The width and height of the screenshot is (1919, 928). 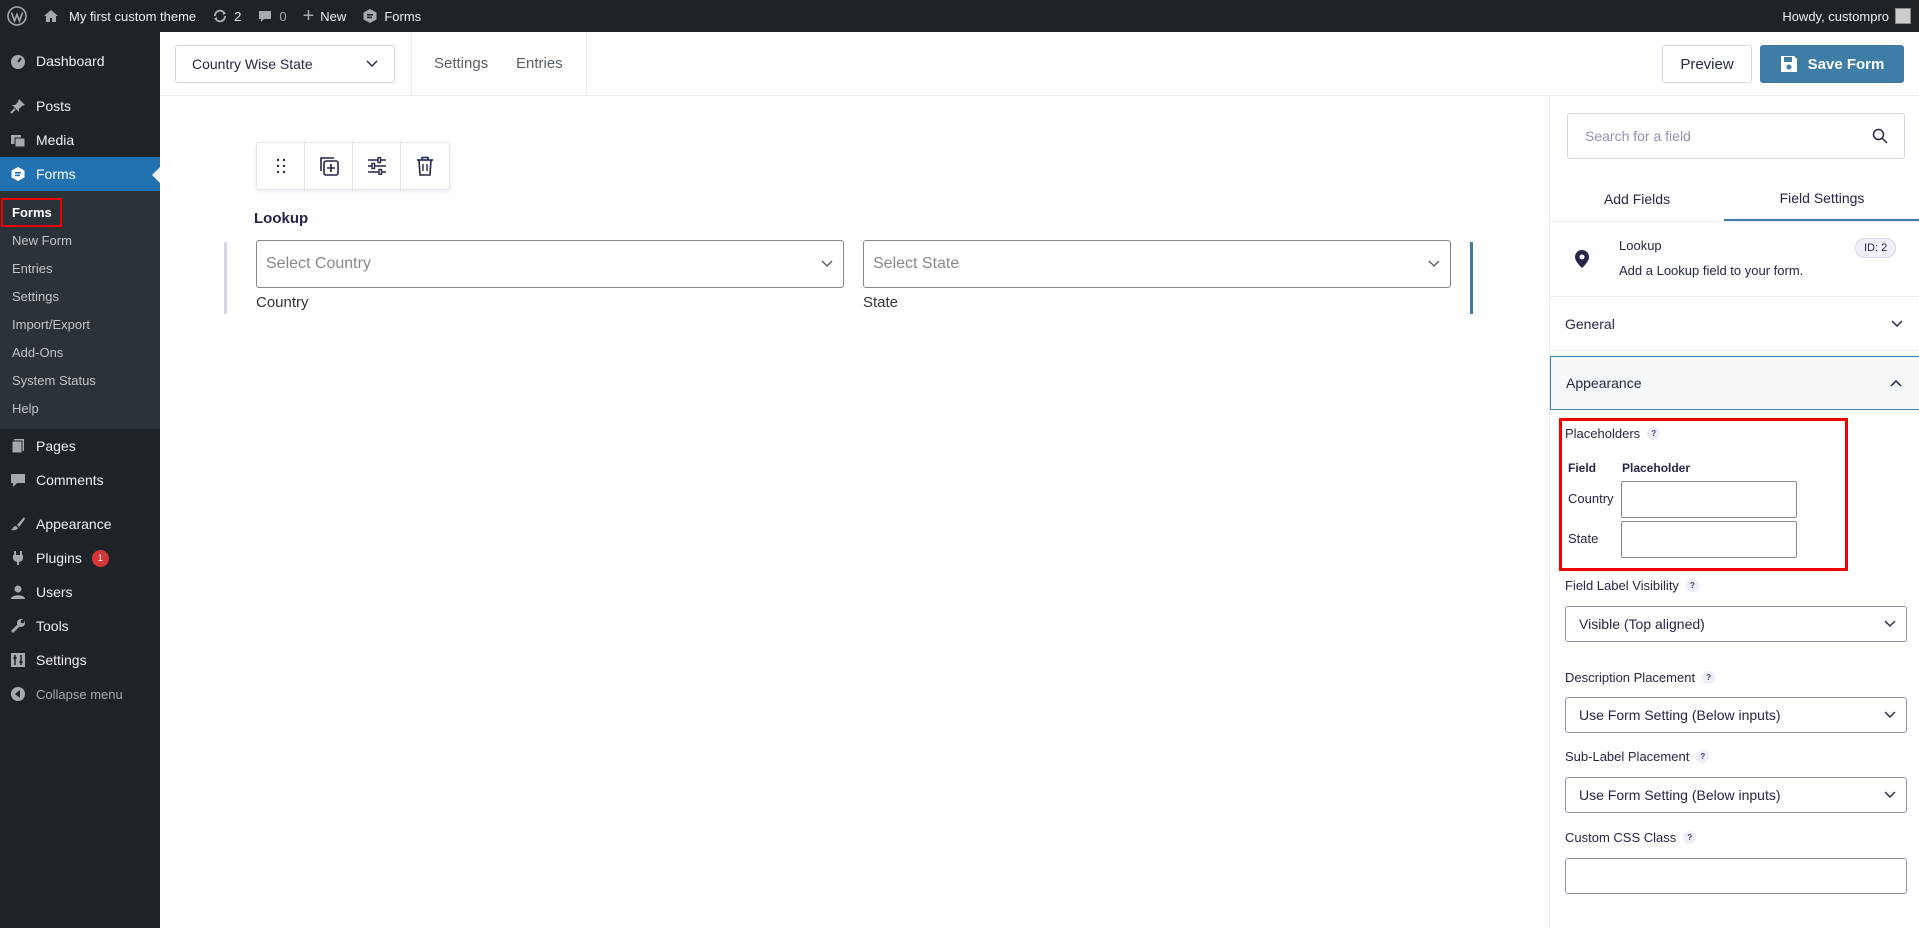 What do you see at coordinates (1157, 264) in the screenshot?
I see `select-state-dropdown: Select State` at bounding box center [1157, 264].